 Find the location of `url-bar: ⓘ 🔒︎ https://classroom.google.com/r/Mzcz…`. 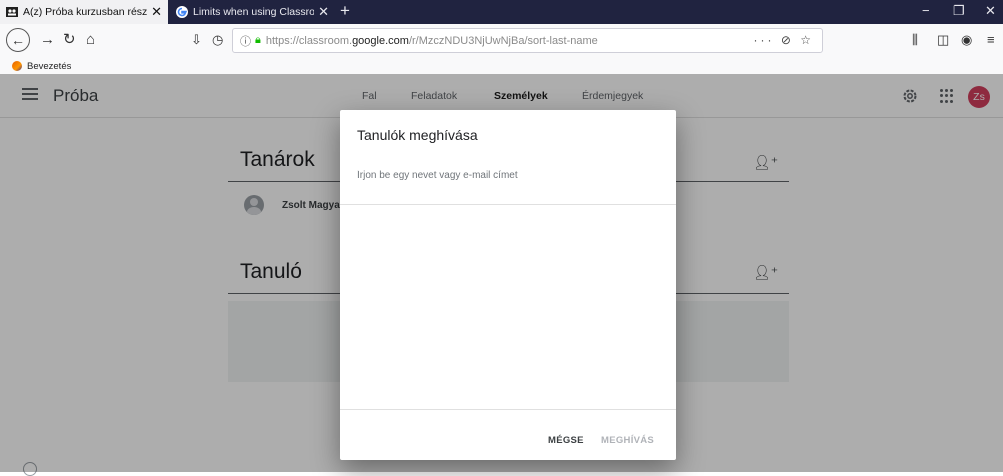

url-bar: ⓘ 🔒︎ https://classroom.google.com/r/Mzcz… is located at coordinates (527, 40).